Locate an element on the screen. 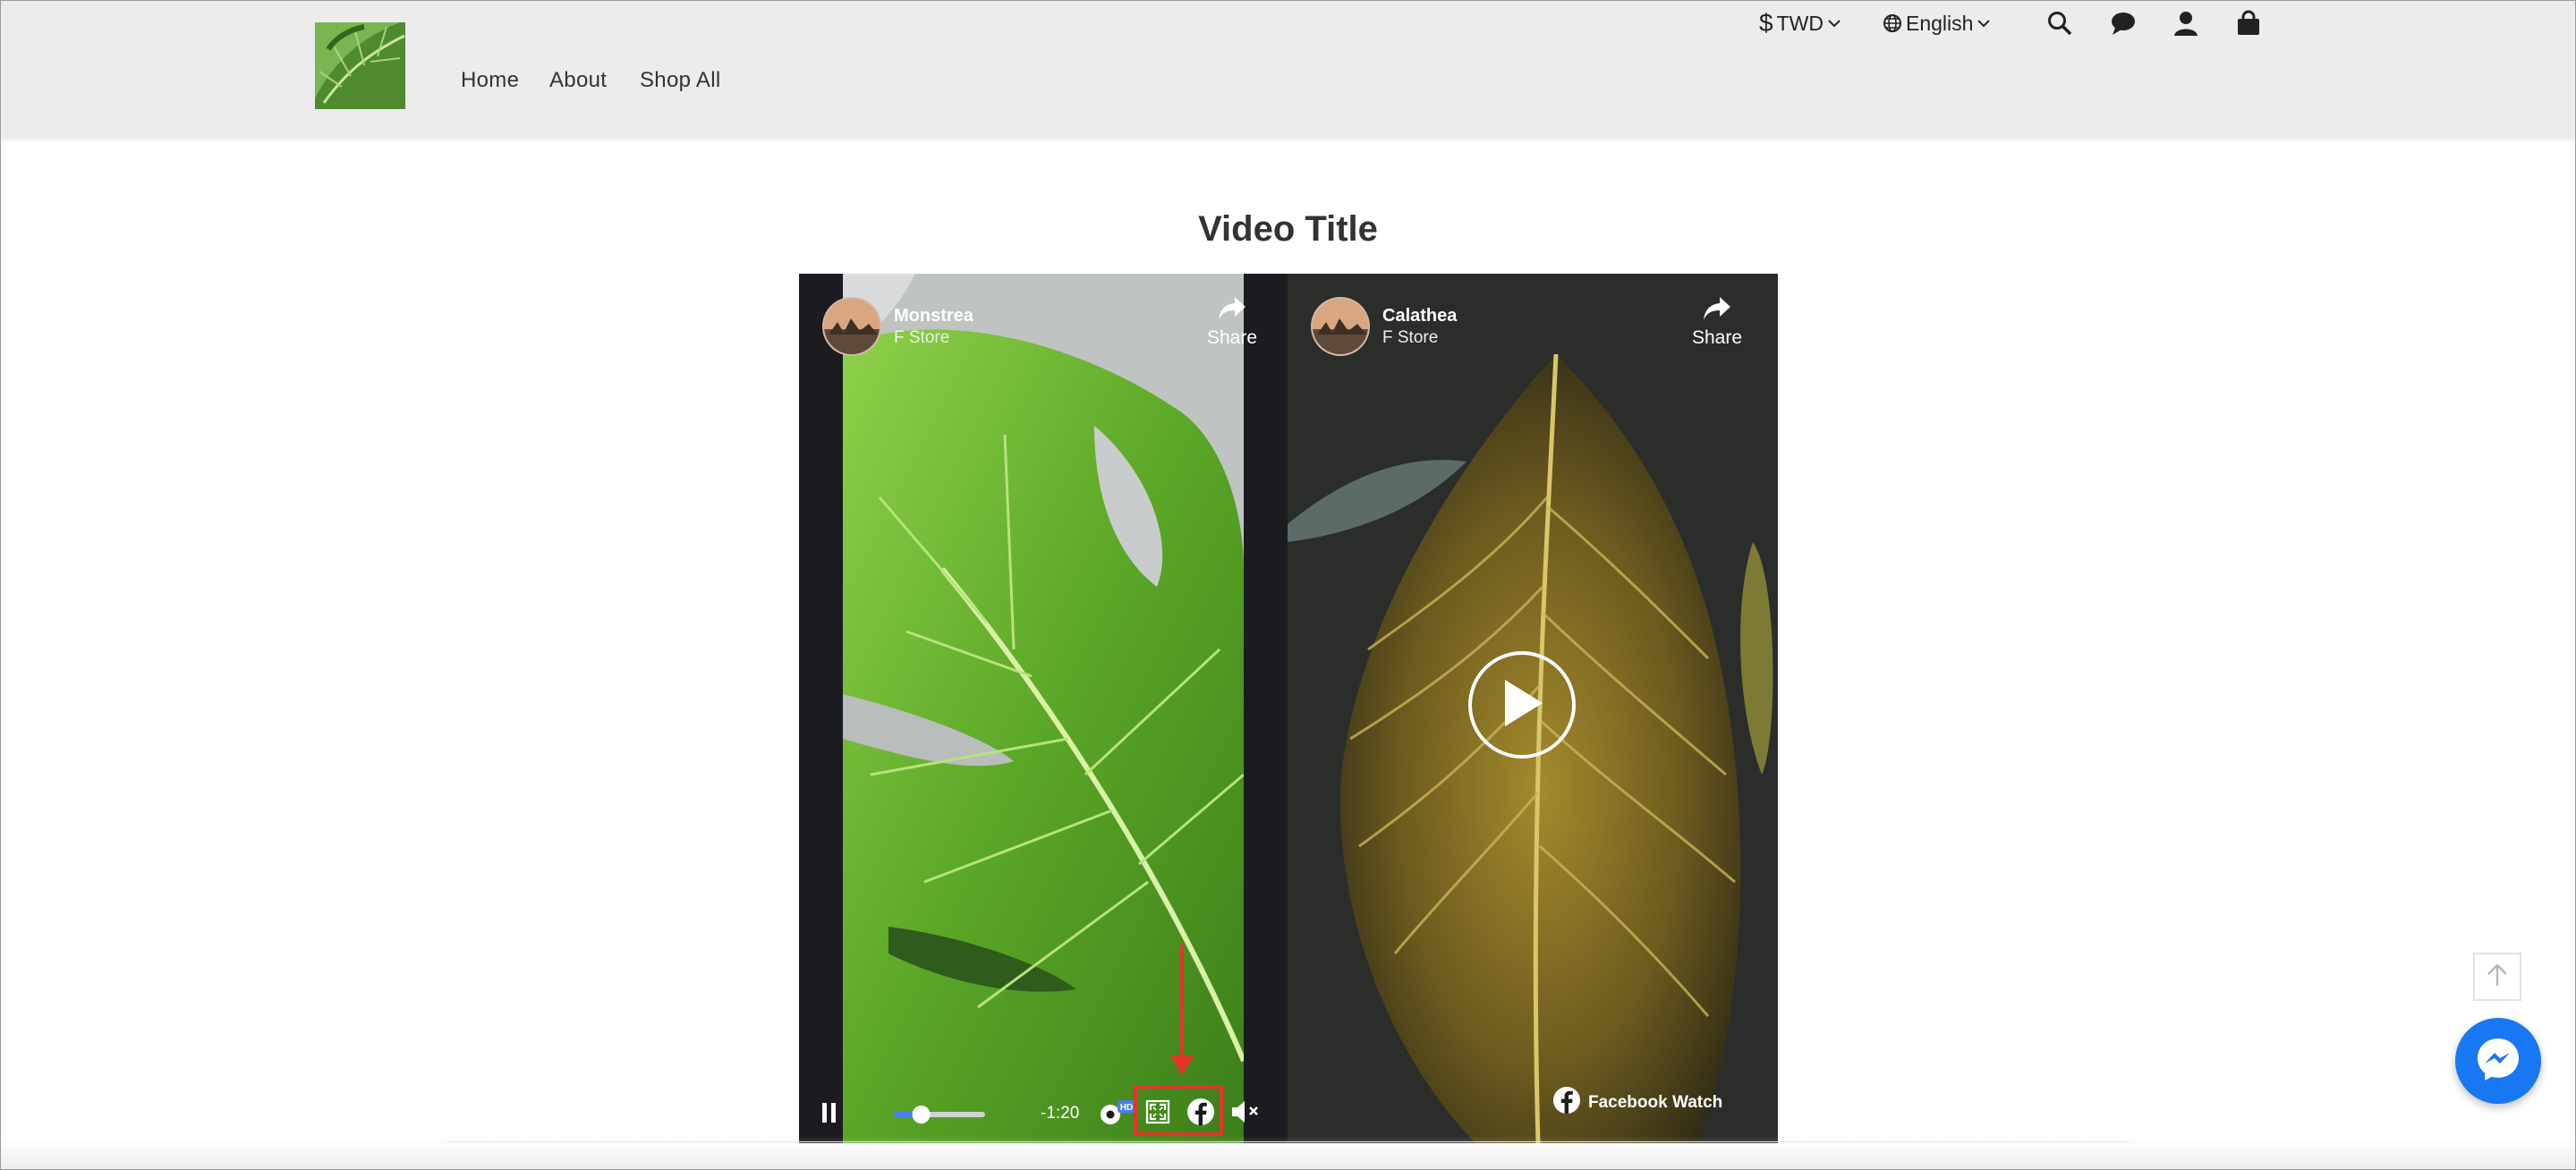 Image resolution: width=2576 pixels, height=1170 pixels. time-remaining: -1:20 is located at coordinates (1060, 1113).